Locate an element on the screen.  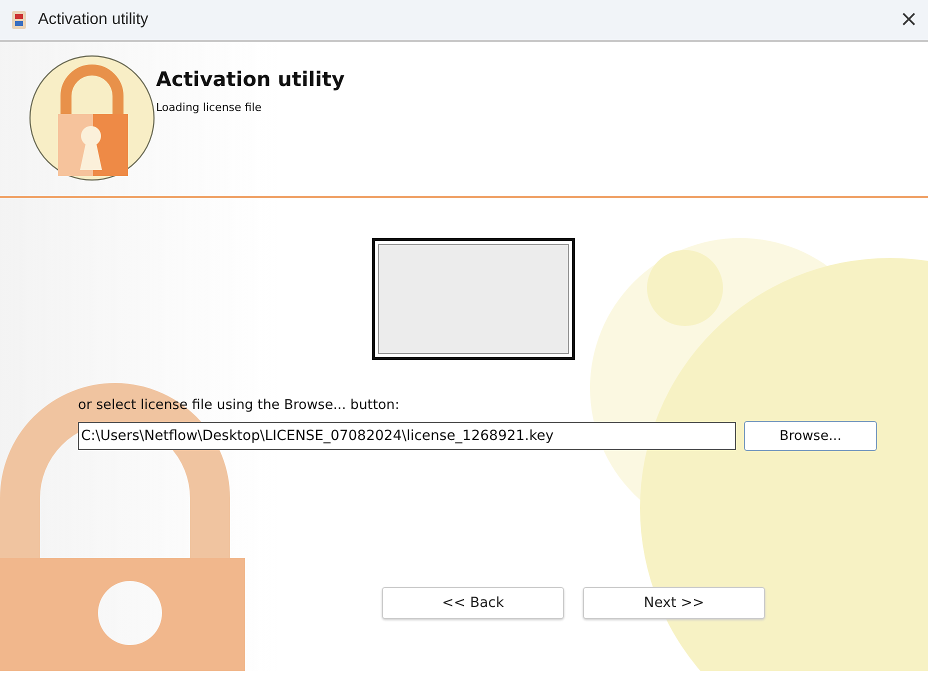
close-button: × is located at coordinates (906, 20).